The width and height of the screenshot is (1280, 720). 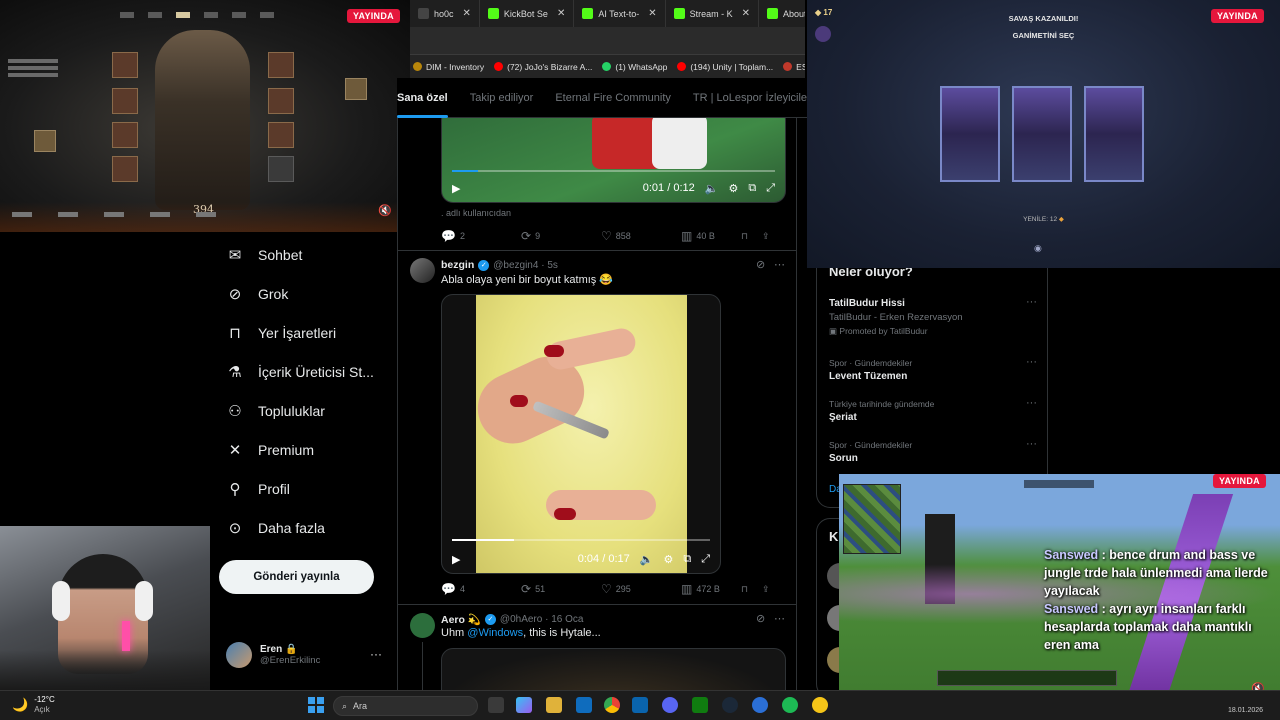 I want to click on reply-button: 💬 2, so click(x=481, y=236).